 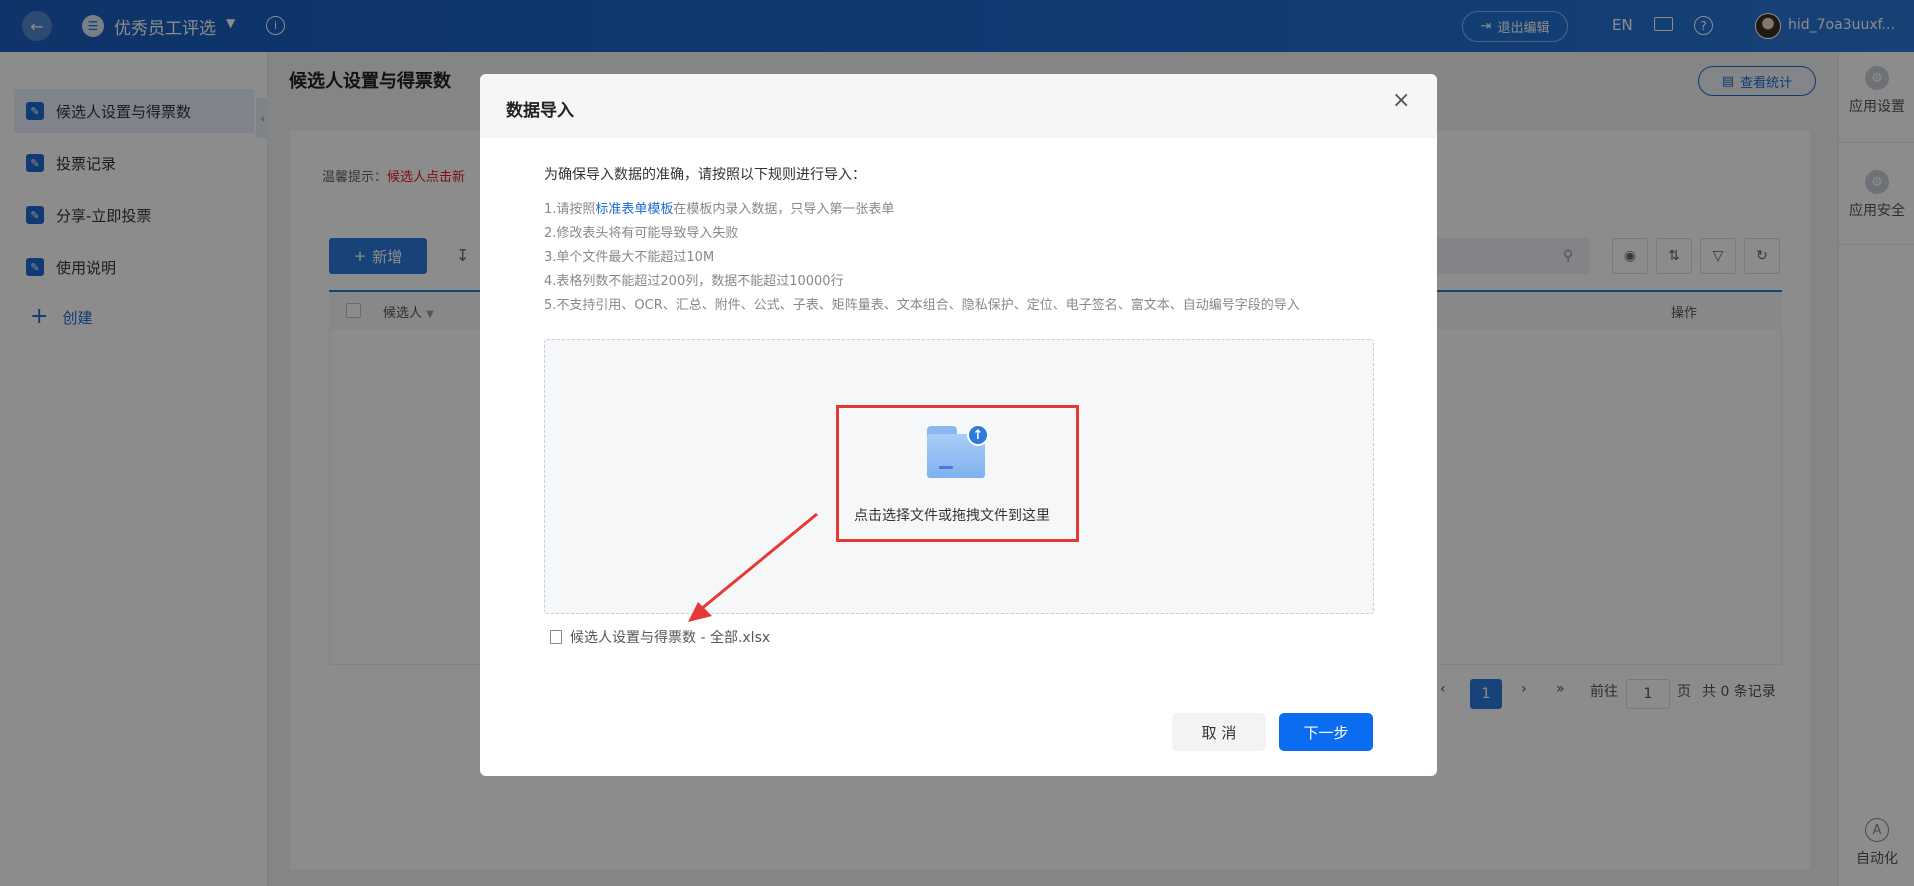 What do you see at coordinates (784, 209) in the screenshot?
I see `rule-1-suffix: 在模板内录入数据，只导入第一张表单` at bounding box center [784, 209].